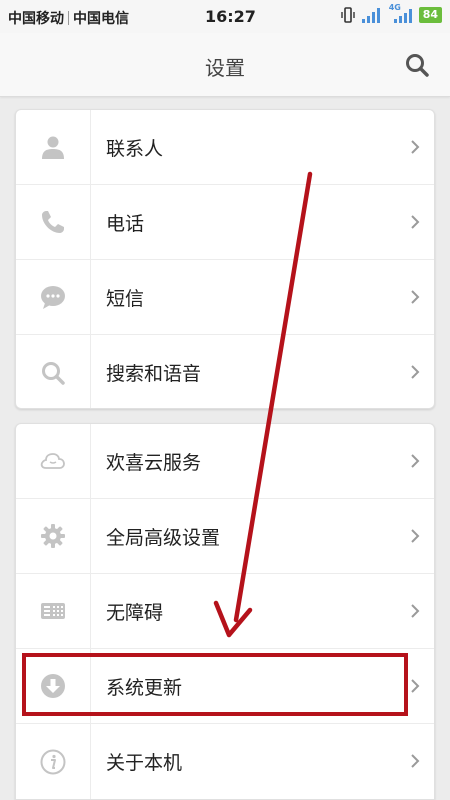  I want to click on gear-icon, so click(53, 536).